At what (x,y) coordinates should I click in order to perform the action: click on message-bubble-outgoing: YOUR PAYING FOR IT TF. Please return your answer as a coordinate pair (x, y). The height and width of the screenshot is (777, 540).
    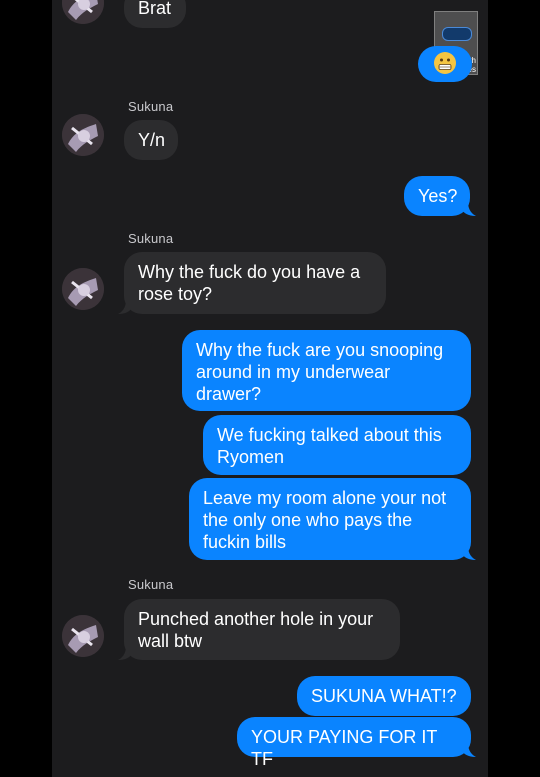
    Looking at the image, I should click on (354, 743).